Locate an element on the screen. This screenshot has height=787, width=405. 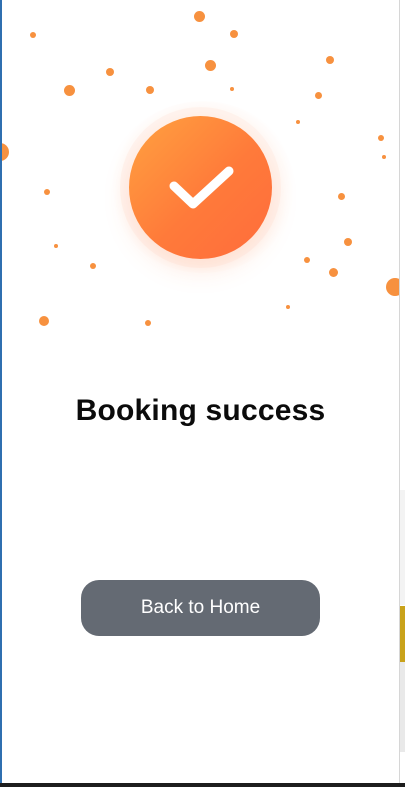
check-icon is located at coordinates (201, 187).